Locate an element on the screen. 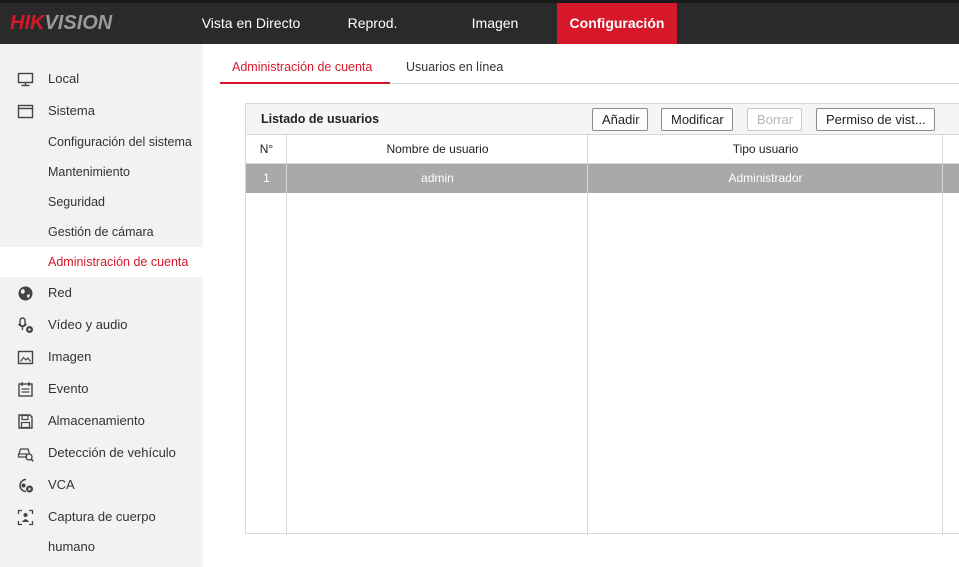 Image resolution: width=959 pixels, height=567 pixels. column-header-spacer is located at coordinates (951, 149).